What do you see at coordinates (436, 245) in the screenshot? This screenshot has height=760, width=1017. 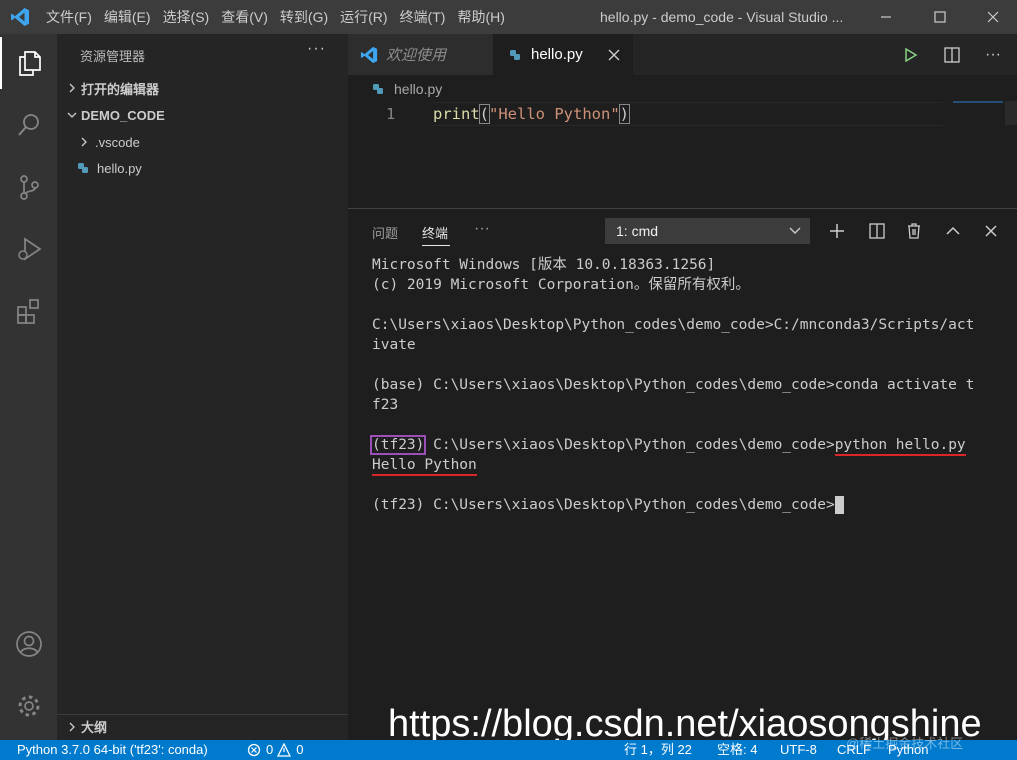 I see `active-tab-indicator` at bounding box center [436, 245].